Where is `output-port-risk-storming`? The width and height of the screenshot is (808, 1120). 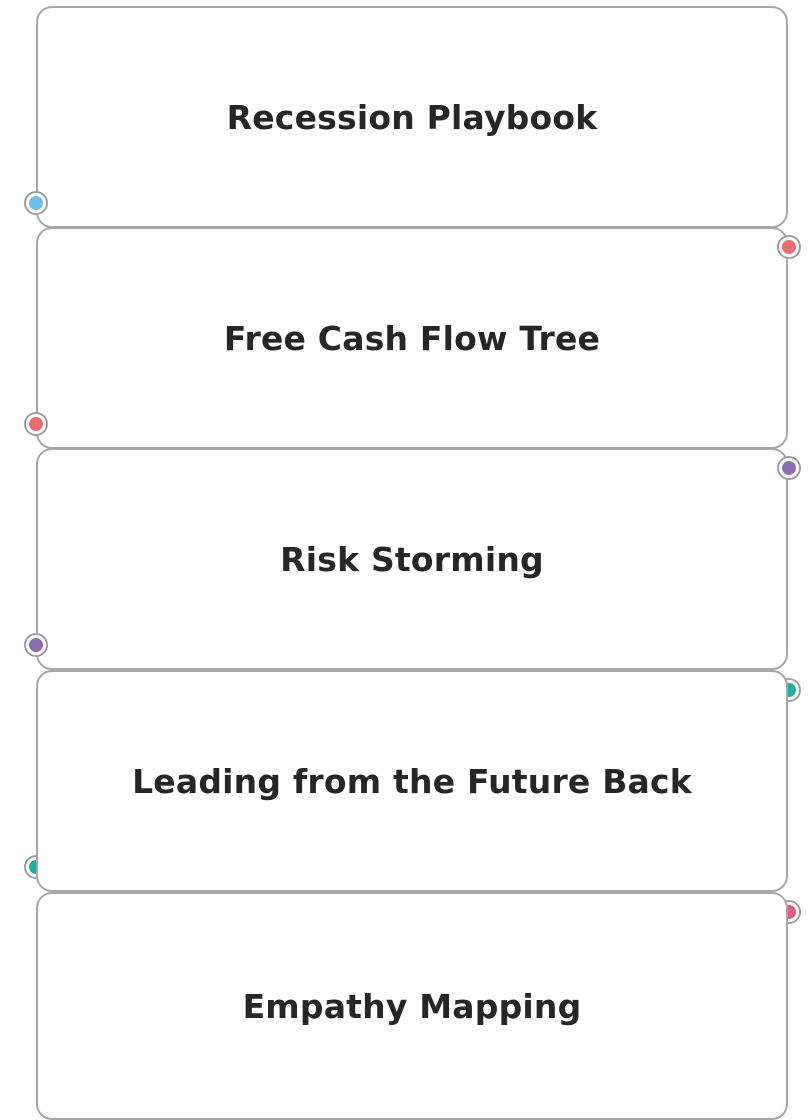
output-port-risk-storming is located at coordinates (36, 645).